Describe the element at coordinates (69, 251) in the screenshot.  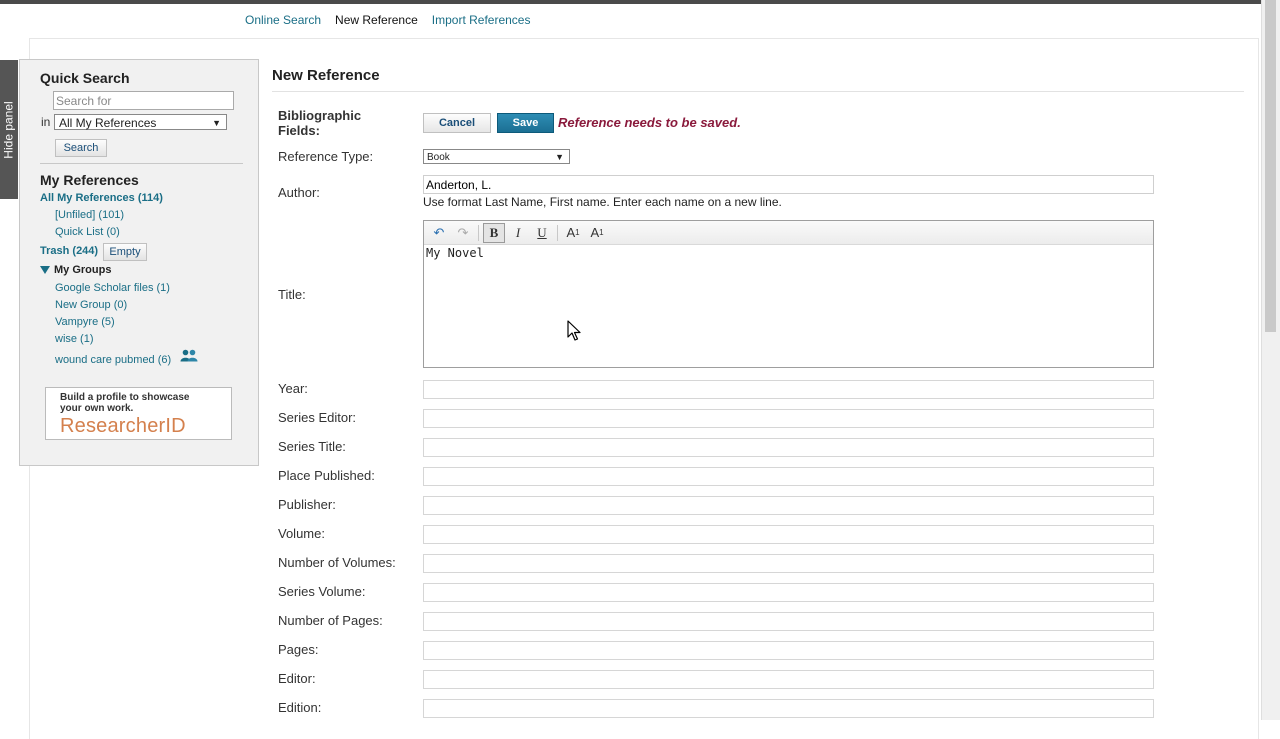
I see `trash-link: Trash (244)` at that location.